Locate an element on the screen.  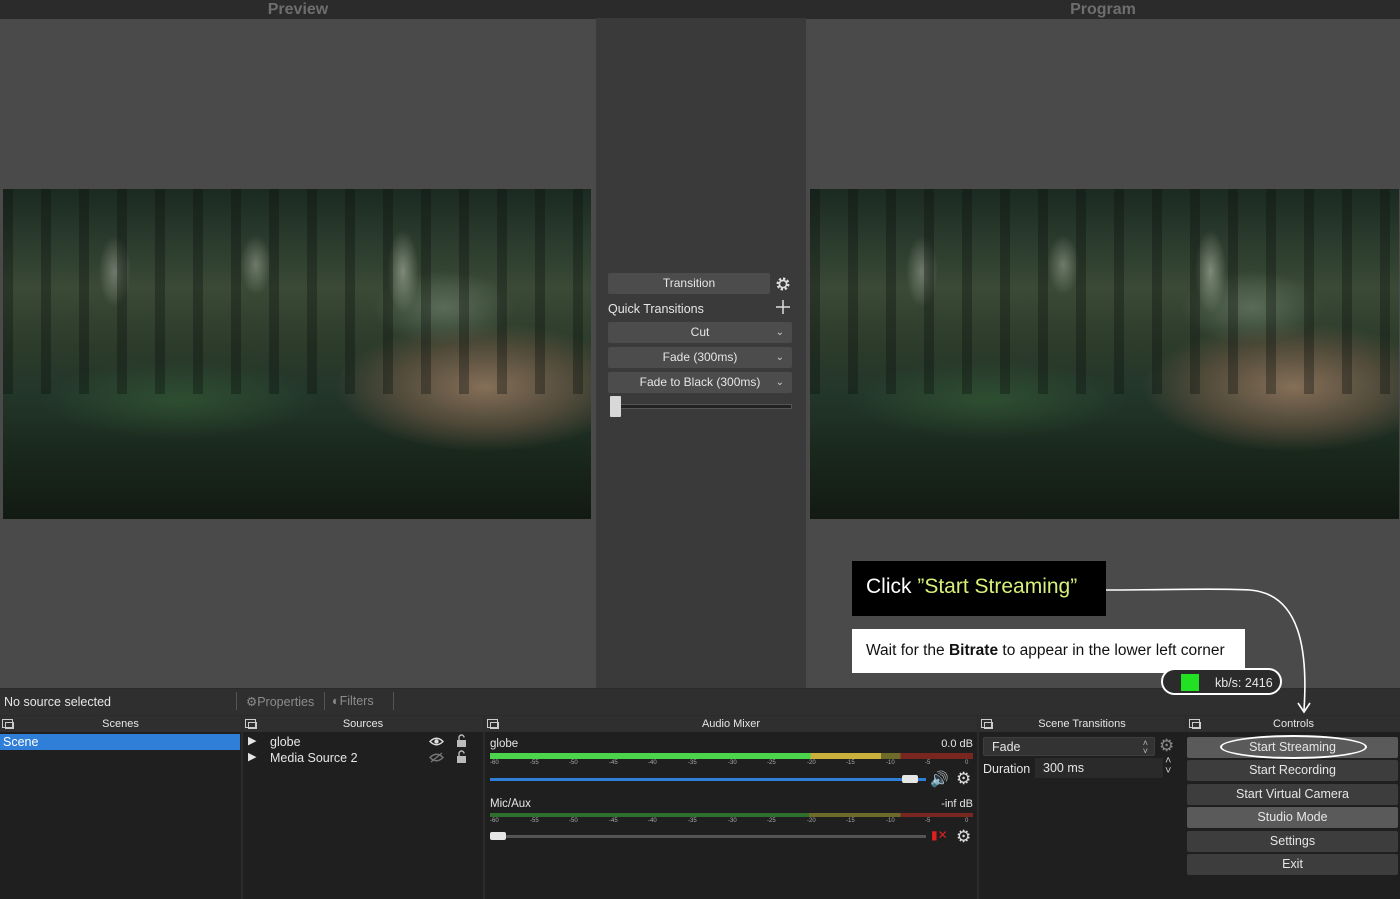
quick-transition-fade-to-black: Fade to Black (300ms) ⌄ is located at coordinates (700, 382).